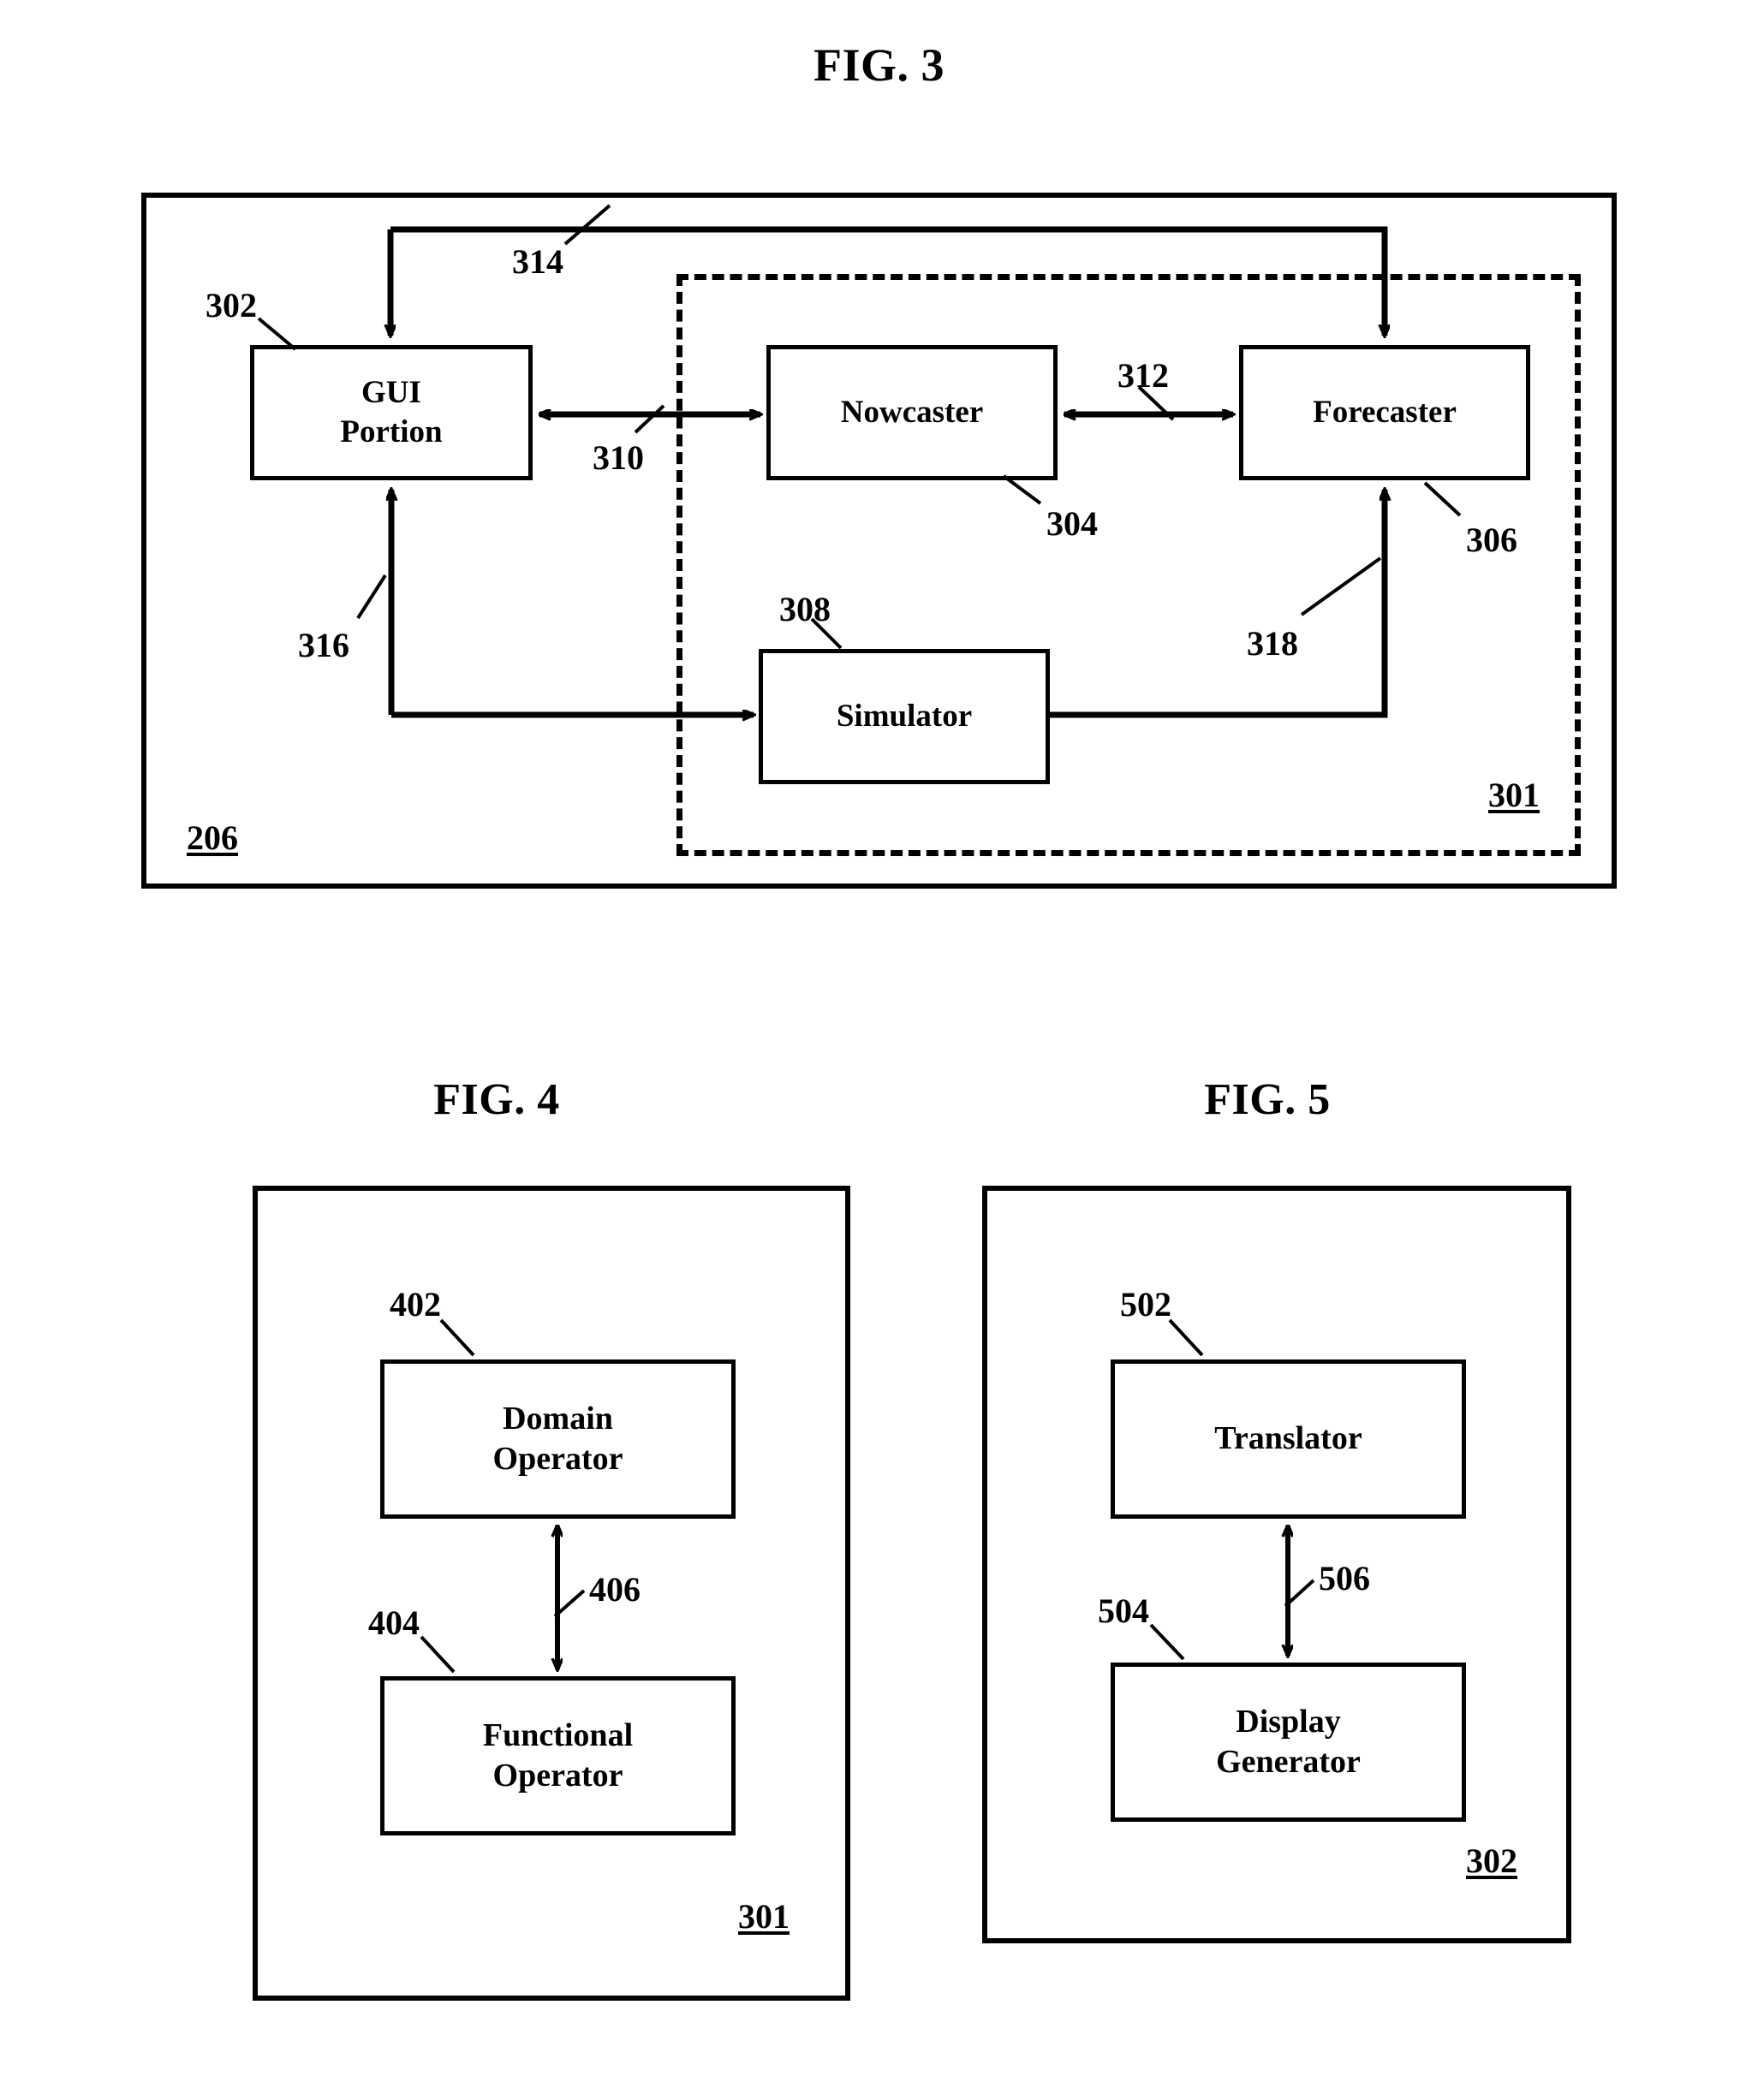 The width and height of the screenshot is (1758, 2100). Describe the element at coordinates (1267, 1099) in the screenshot. I see `fig5-title: FIG. 5` at that location.